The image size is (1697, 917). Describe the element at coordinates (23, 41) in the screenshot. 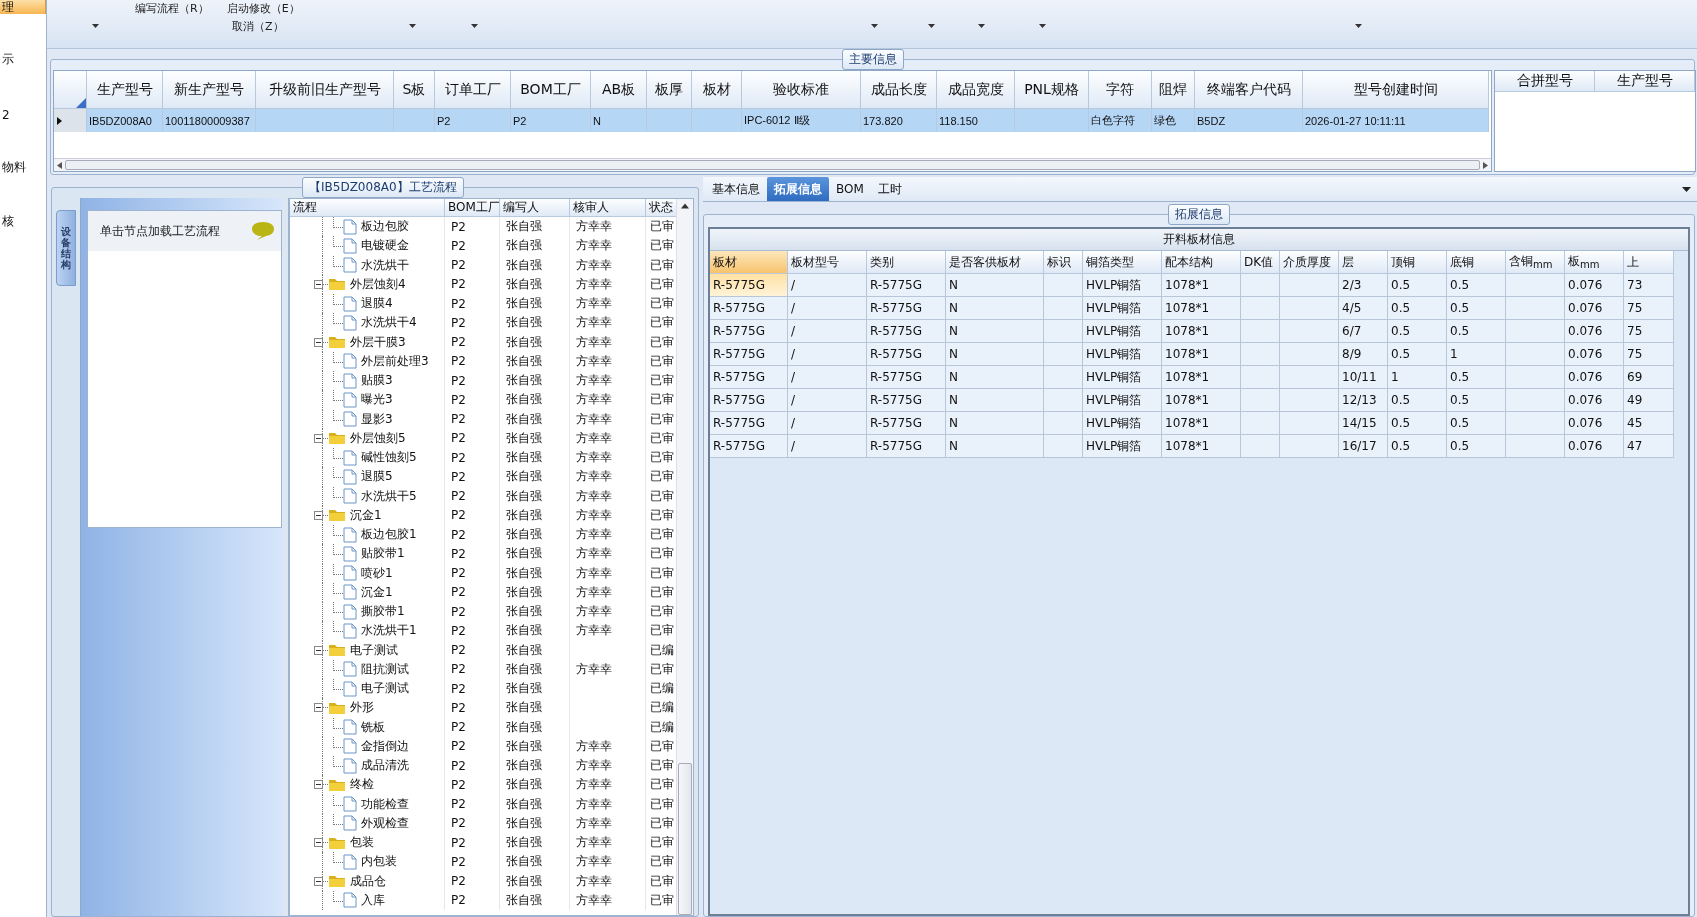

I see `menu-item: 示` at that location.